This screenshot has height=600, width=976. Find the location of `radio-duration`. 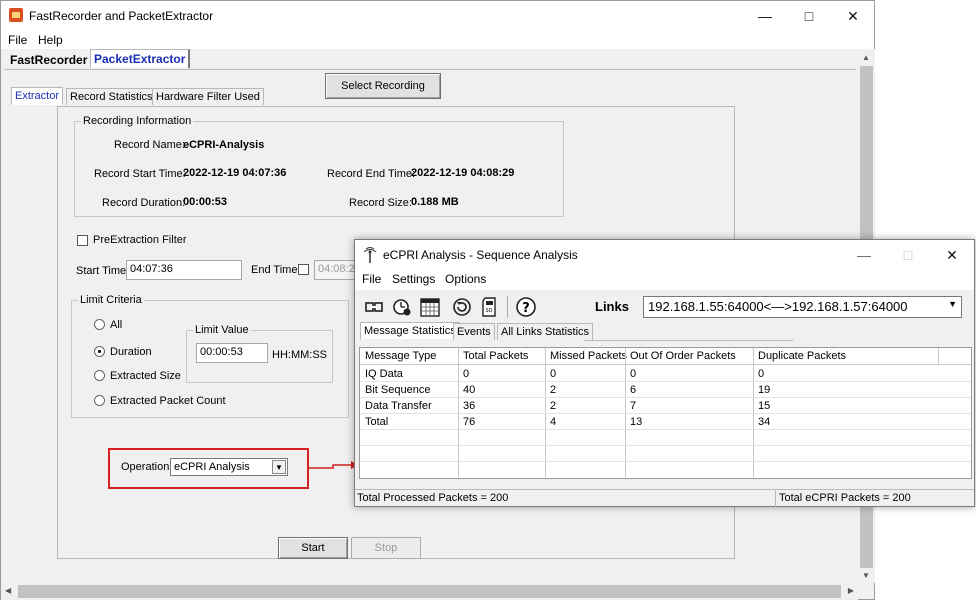

radio-duration is located at coordinates (99, 351).